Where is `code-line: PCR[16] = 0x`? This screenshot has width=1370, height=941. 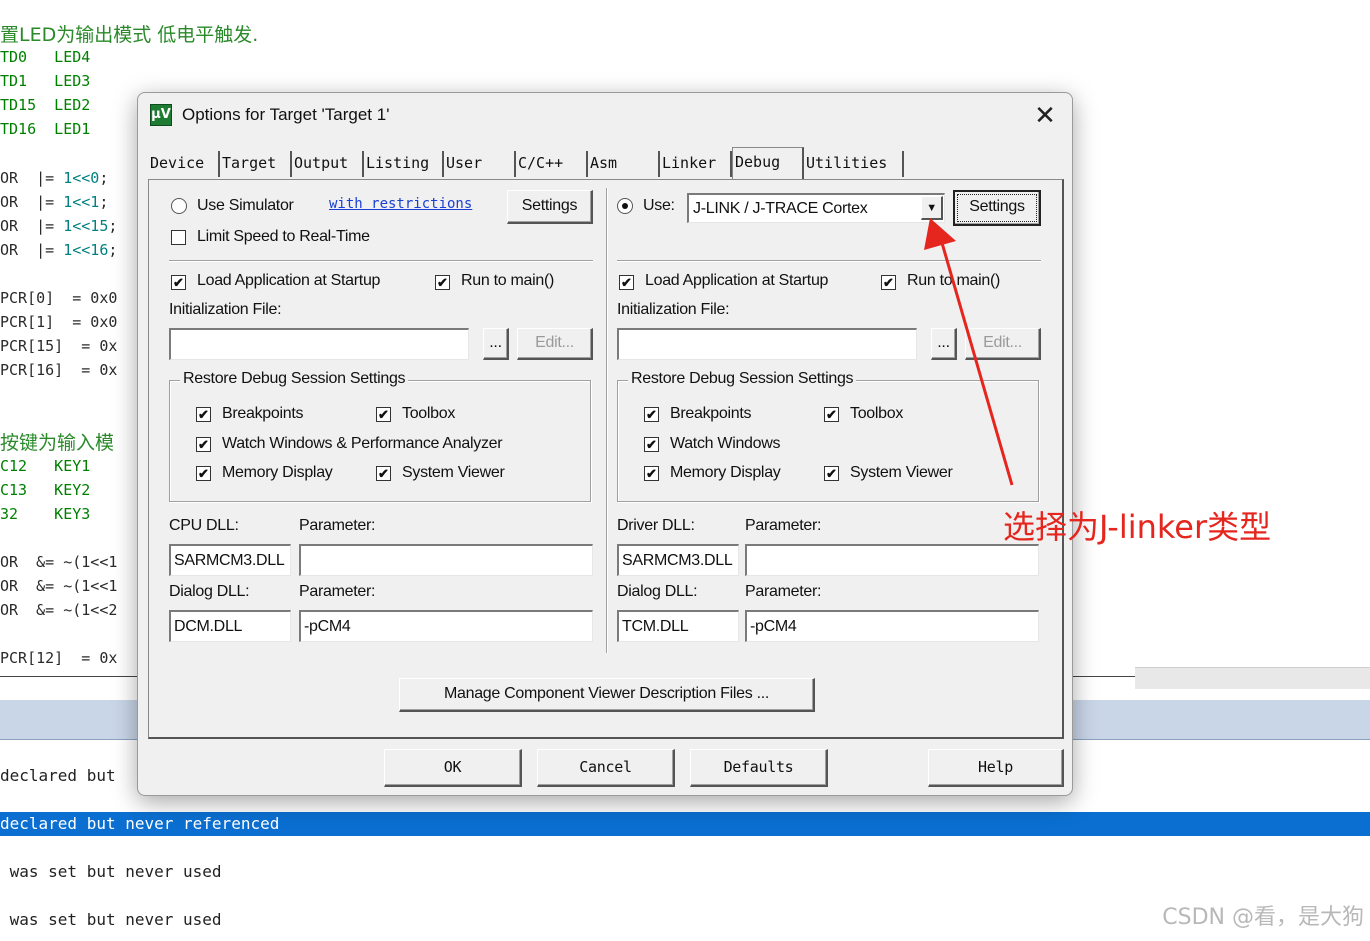 code-line: PCR[16] = 0x is located at coordinates (59, 370).